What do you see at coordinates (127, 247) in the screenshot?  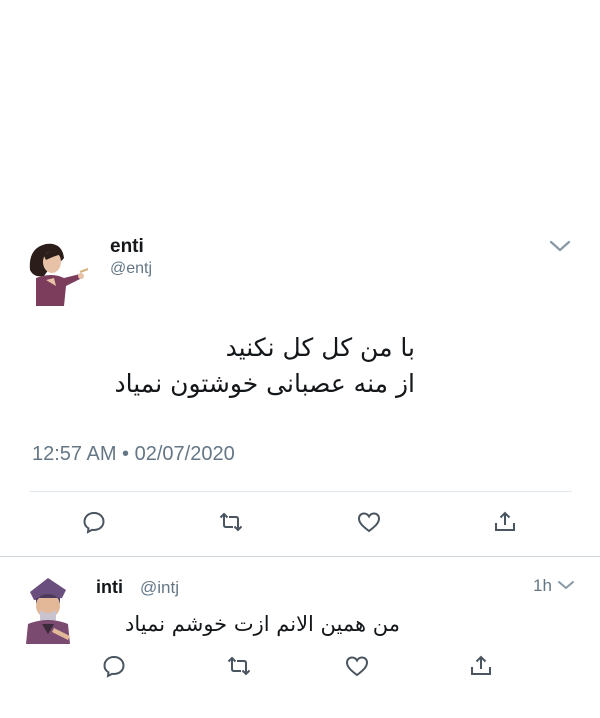 I see `display-name: enti` at bounding box center [127, 247].